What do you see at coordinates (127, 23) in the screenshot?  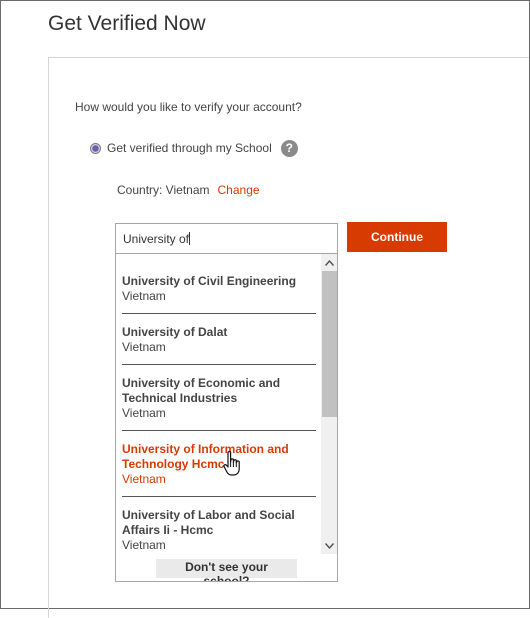 I see `page-title: Get Verified Now` at bounding box center [127, 23].